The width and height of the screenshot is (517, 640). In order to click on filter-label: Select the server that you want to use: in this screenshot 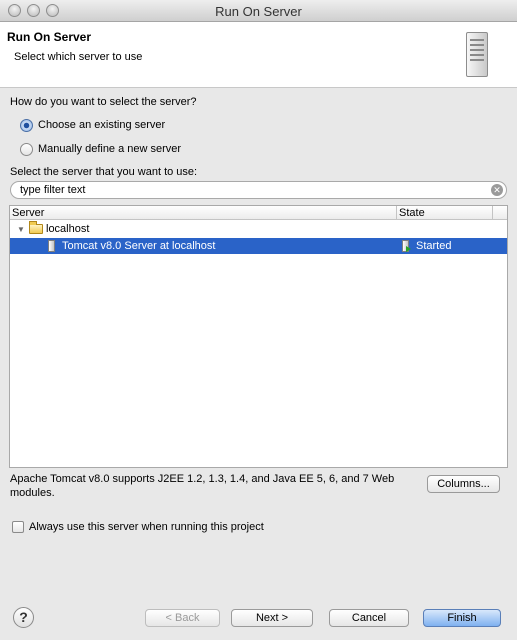, I will do `click(104, 172)`.